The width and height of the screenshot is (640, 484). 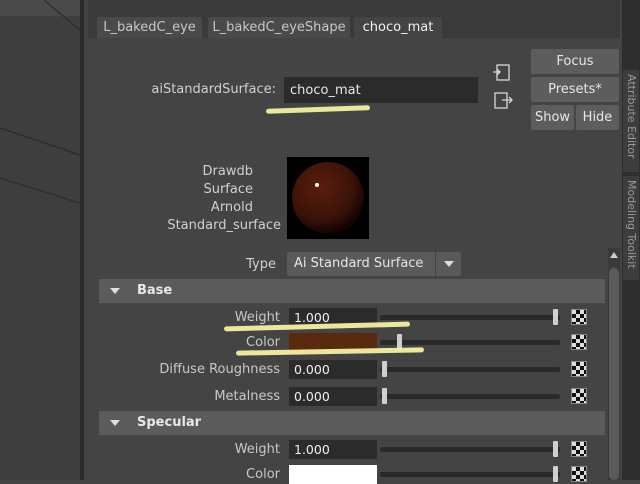 I want to click on dock-tab-strip: Attribute Editor Modeling Toolkit, so click(x=631, y=240).